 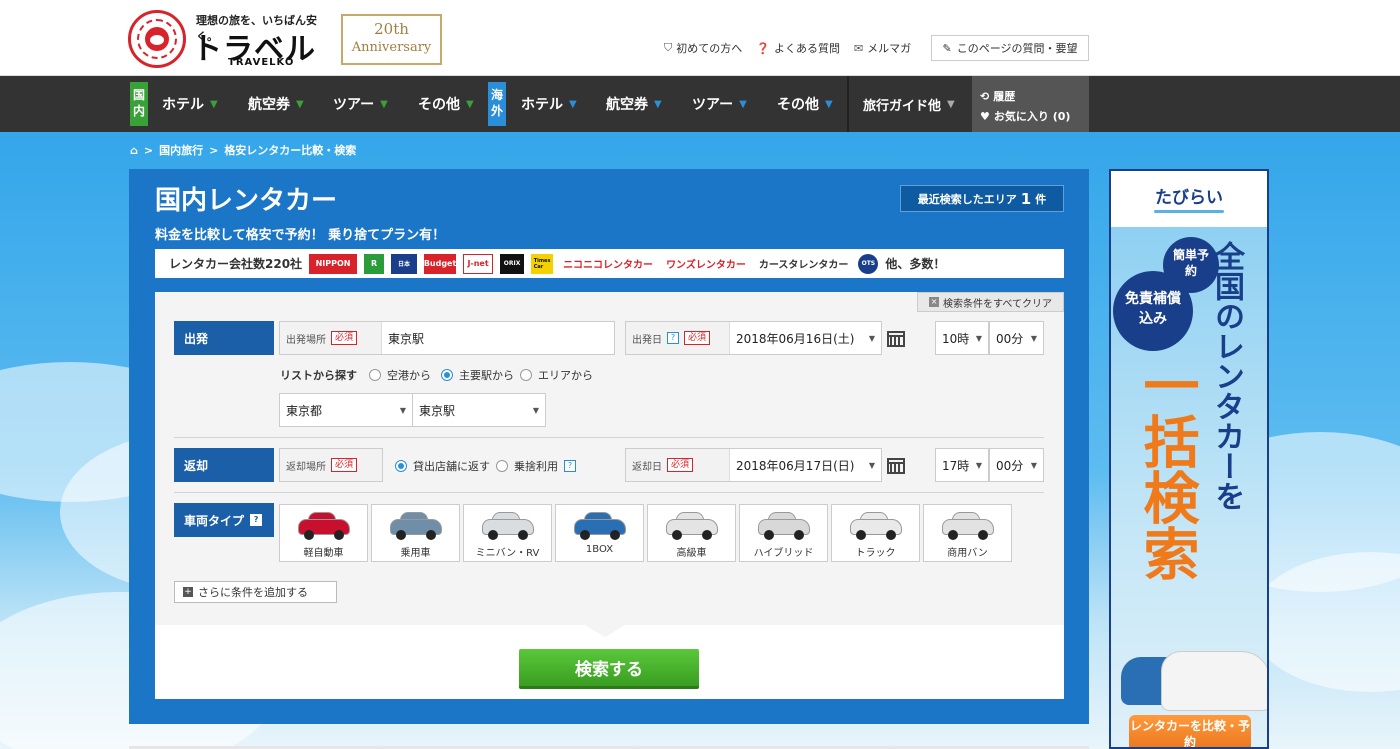 I want to click on breadcrumb-domestic: 国内旅行, so click(x=181, y=150).